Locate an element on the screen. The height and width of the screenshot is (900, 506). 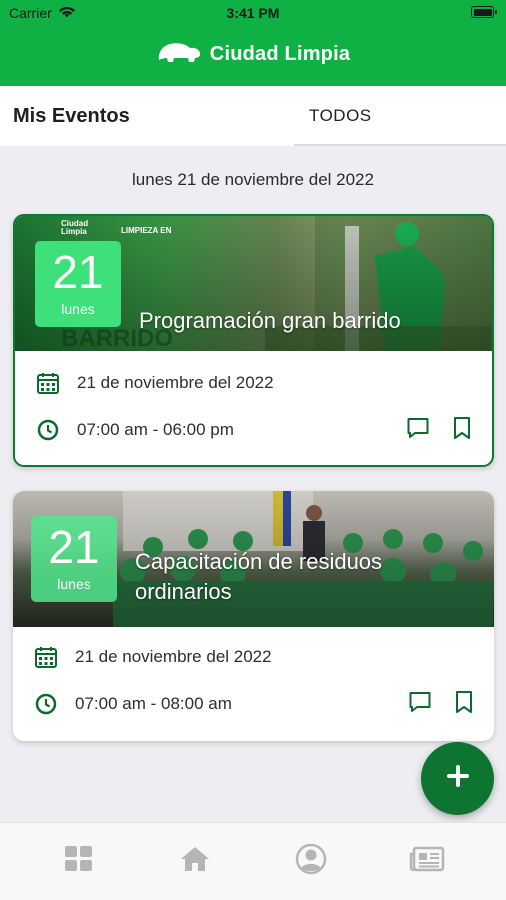
status-time: 3:41 PM is located at coordinates (253, 13).